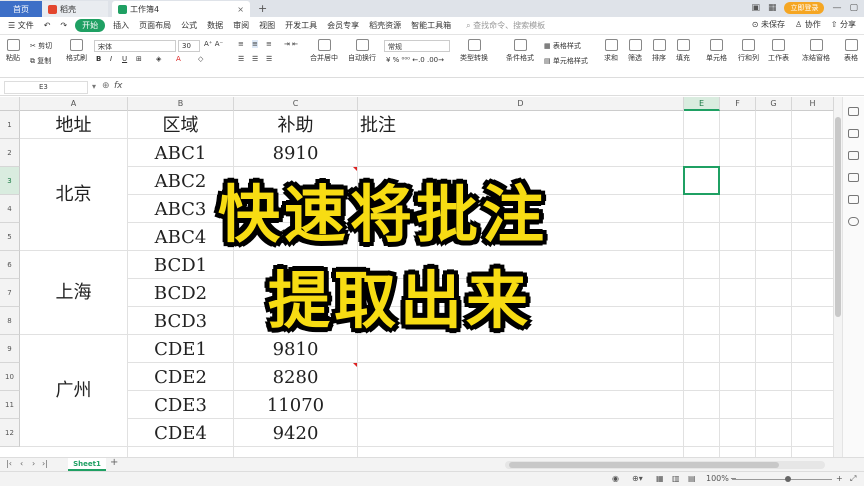 The image size is (864, 486). Describe the element at coordinates (10, 104) in the screenshot. I see `corner-select-all` at that location.